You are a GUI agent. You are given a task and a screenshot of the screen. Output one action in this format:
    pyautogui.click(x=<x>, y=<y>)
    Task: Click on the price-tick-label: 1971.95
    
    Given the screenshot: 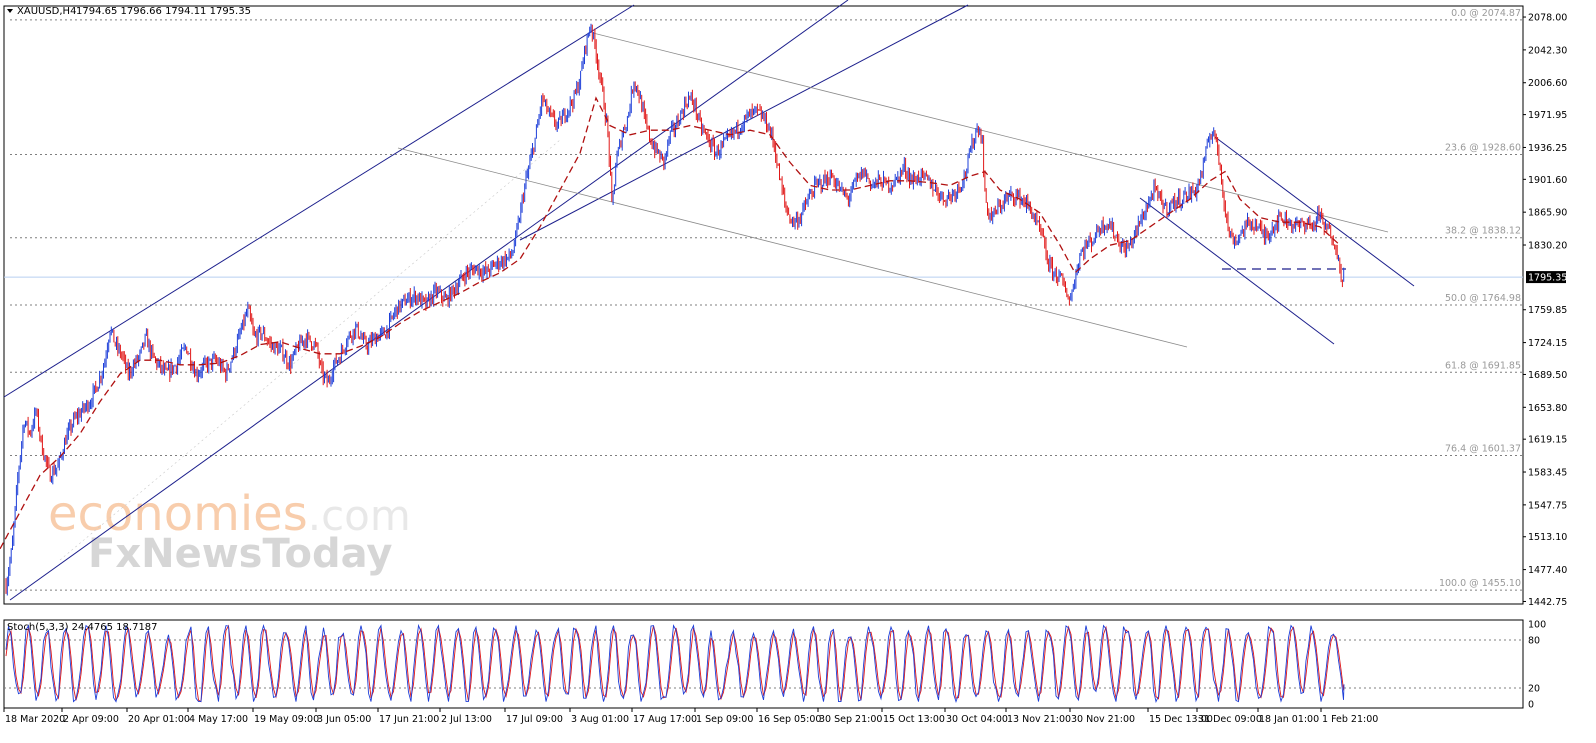 What is the action you would take?
    pyautogui.click(x=1547, y=115)
    